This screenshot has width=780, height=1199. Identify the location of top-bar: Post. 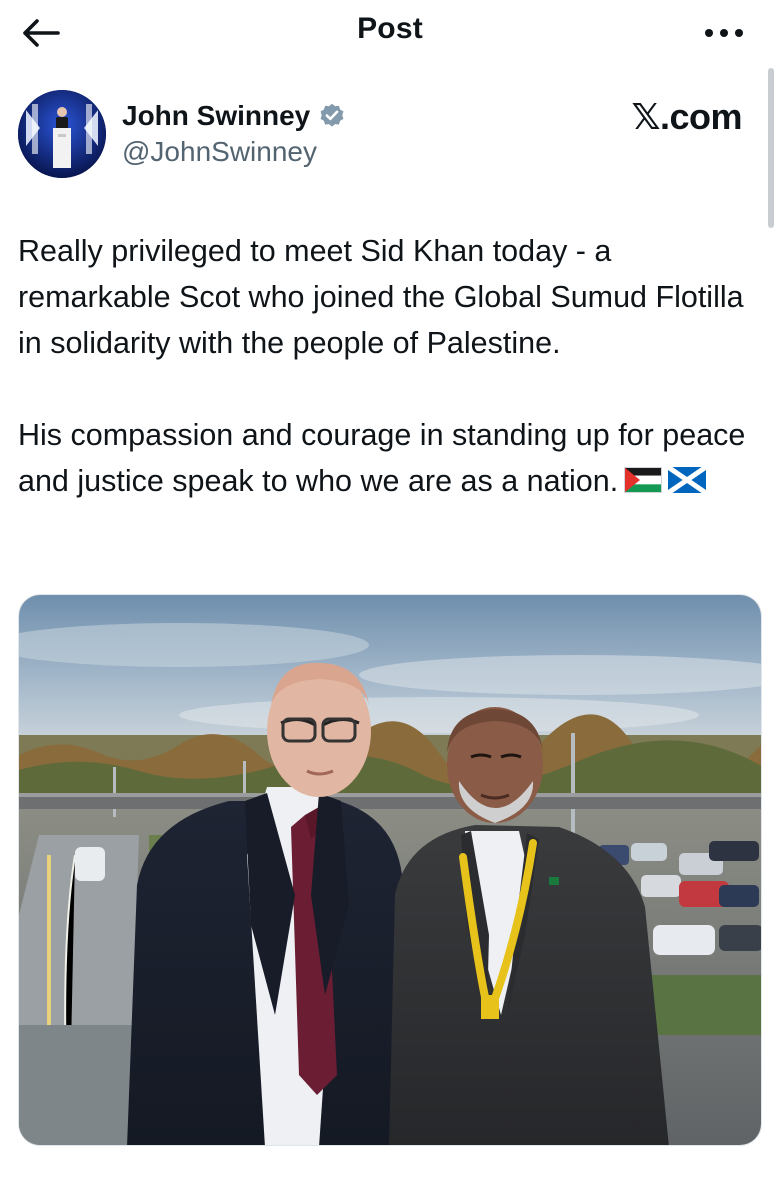
(390, 33).